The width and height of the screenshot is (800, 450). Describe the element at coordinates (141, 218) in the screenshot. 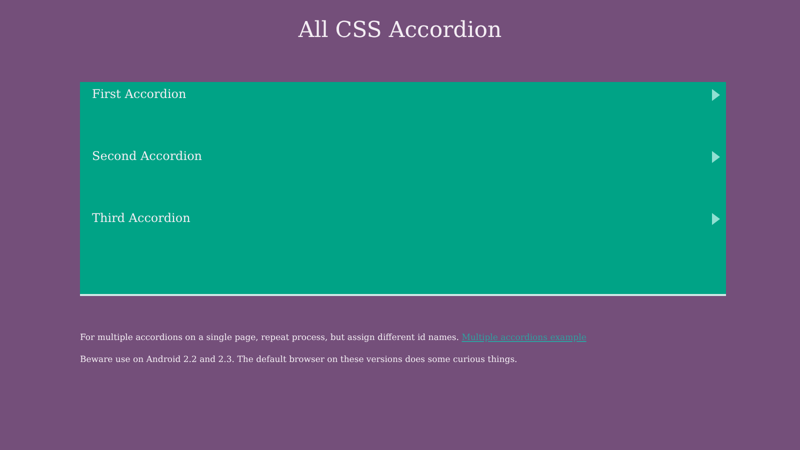

I see `accordion-header: Third Accordion` at that location.